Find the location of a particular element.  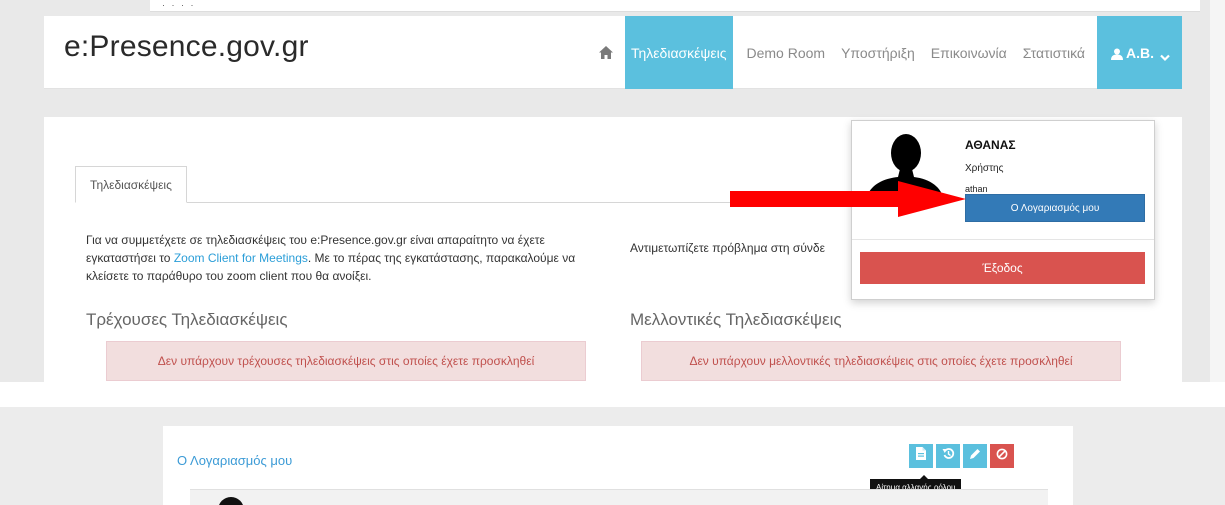

account-panel-title: Ο Λογαριασμός μου is located at coordinates (235, 460).